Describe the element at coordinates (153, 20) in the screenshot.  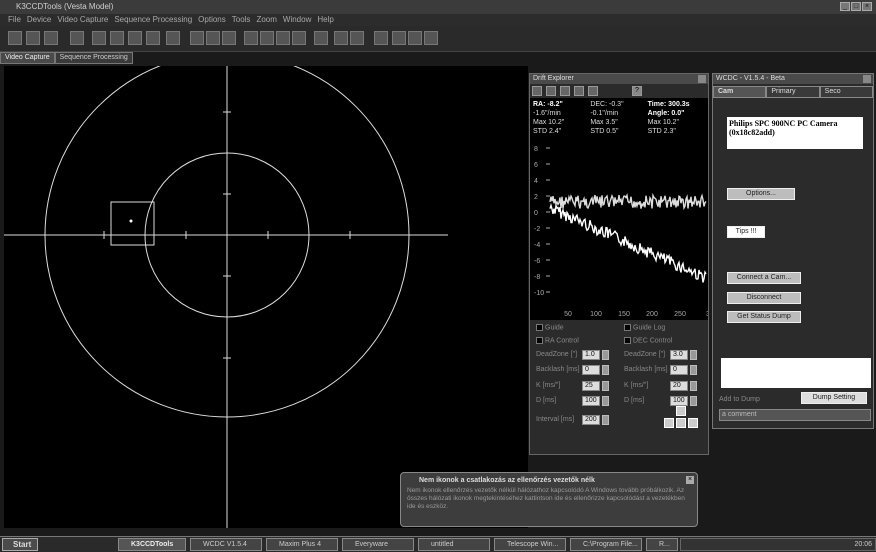
I see `menu-sequence-processing: Sequence Processing` at that location.